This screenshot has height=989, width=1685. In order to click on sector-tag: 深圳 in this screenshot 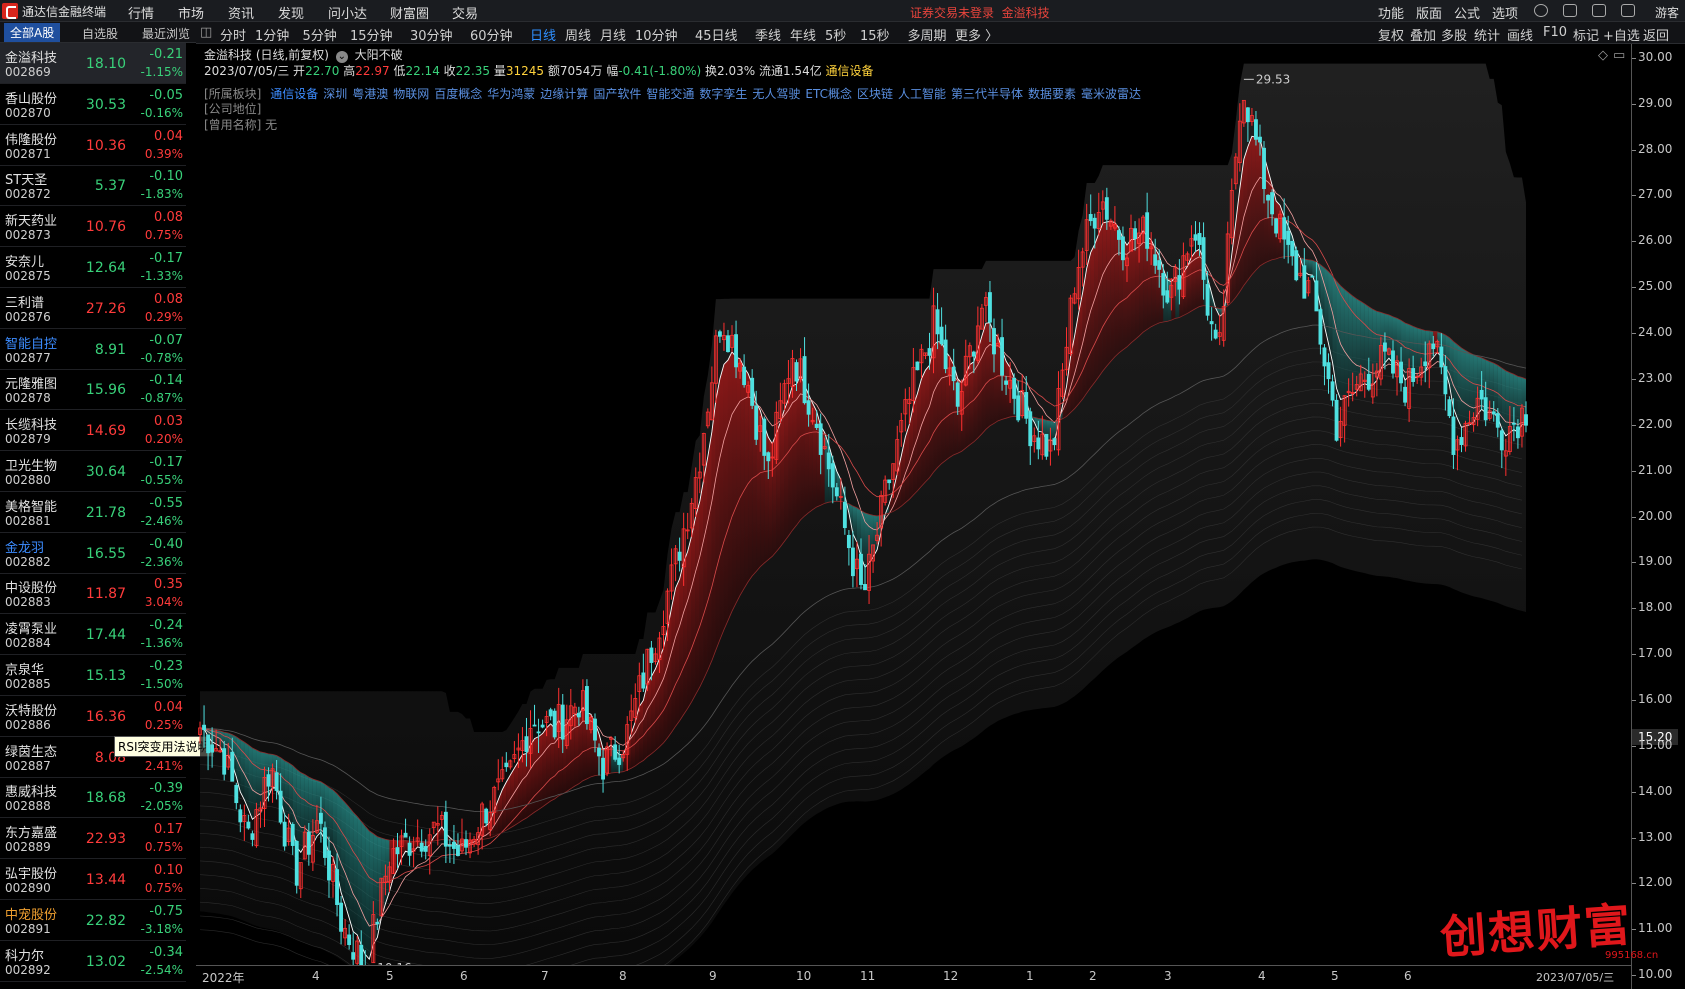, I will do `click(335, 94)`.